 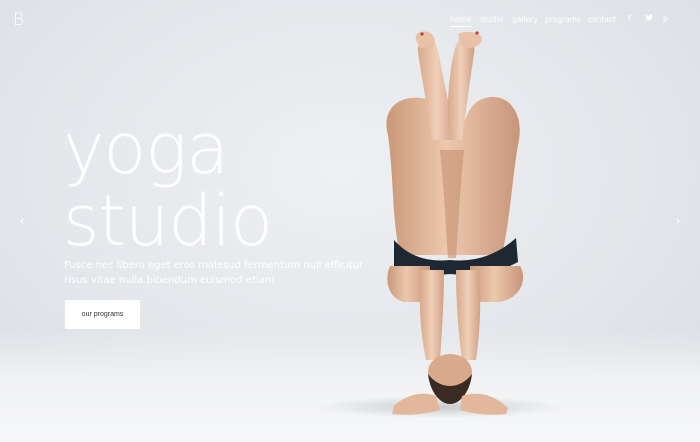 What do you see at coordinates (665, 18) in the screenshot?
I see `pinterest-icon: p` at bounding box center [665, 18].